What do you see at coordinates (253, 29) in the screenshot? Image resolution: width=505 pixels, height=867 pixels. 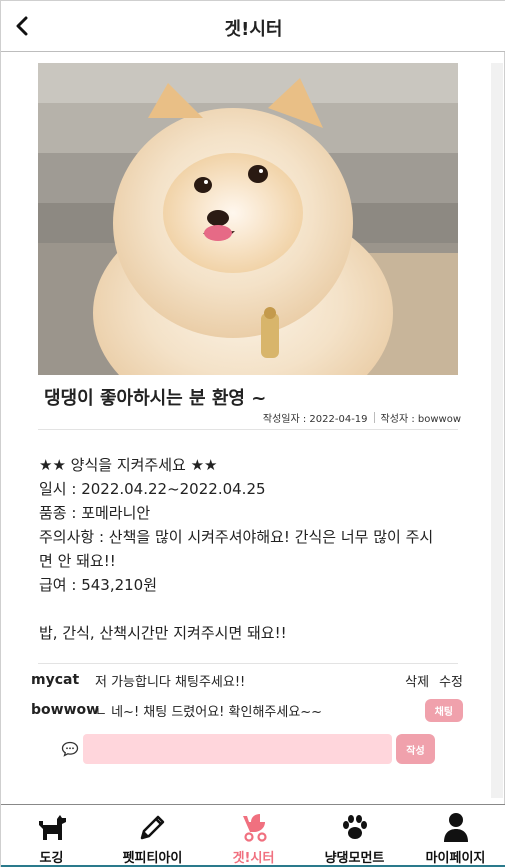 I see `page-title: 겟!시터` at bounding box center [253, 29].